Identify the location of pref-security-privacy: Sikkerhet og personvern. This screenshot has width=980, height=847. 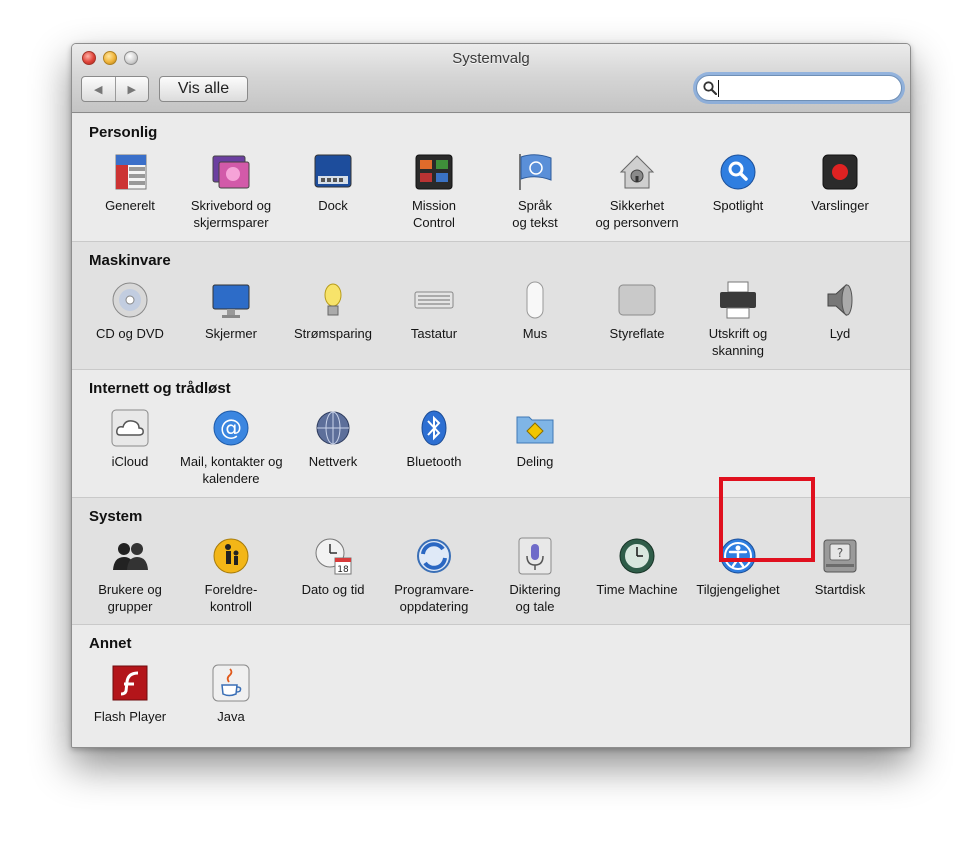
(637, 191).